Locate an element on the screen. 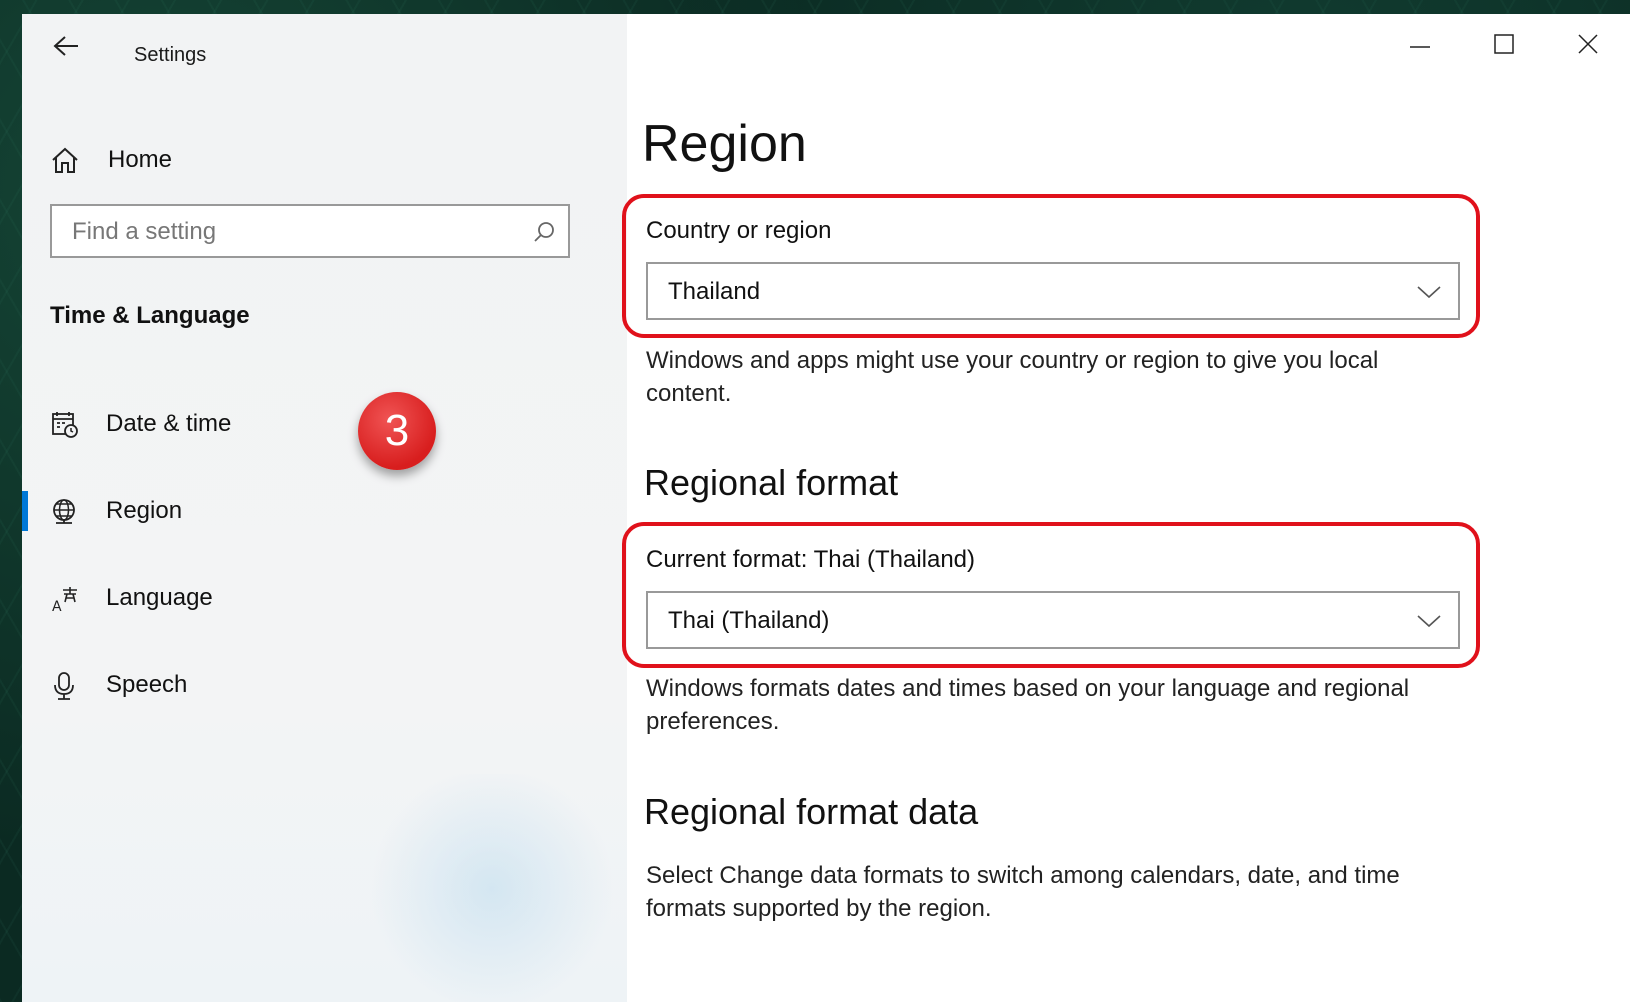 This screenshot has height=1002, width=1630. home-icon is located at coordinates (65, 160).